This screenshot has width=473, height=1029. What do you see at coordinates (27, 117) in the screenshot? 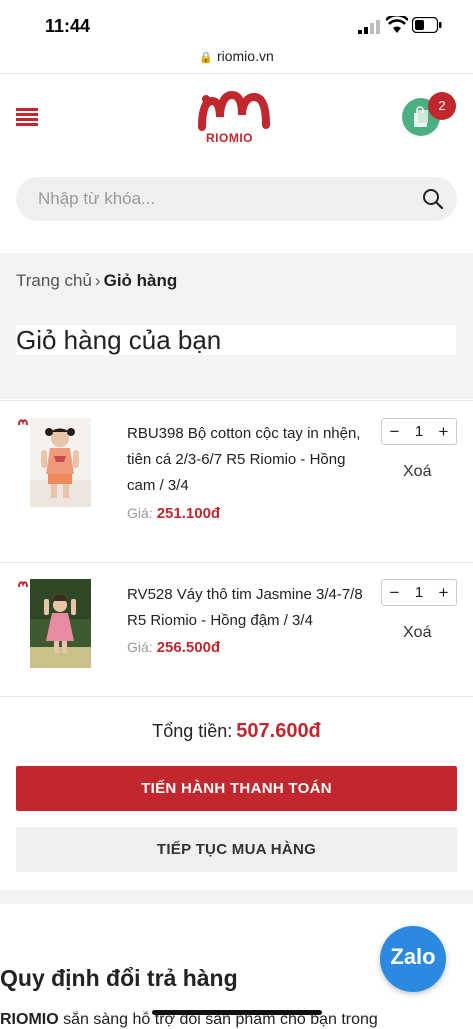
I see `hamburger-menu-icon` at bounding box center [27, 117].